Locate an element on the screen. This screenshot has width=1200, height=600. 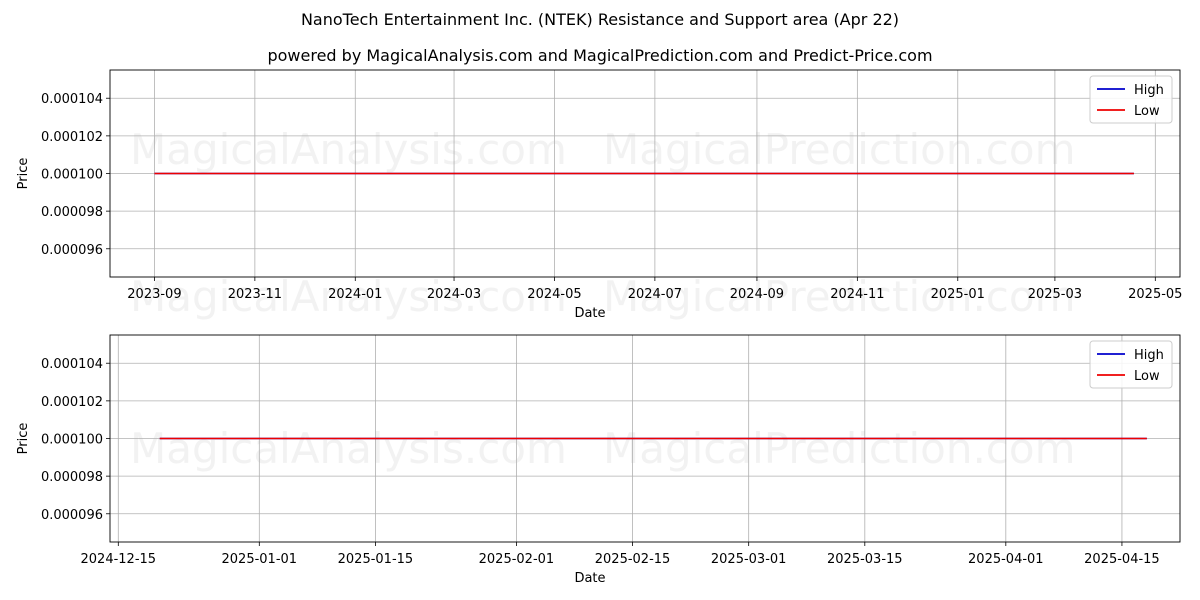
x-tick-label: 2024-03 is located at coordinates (454, 294).